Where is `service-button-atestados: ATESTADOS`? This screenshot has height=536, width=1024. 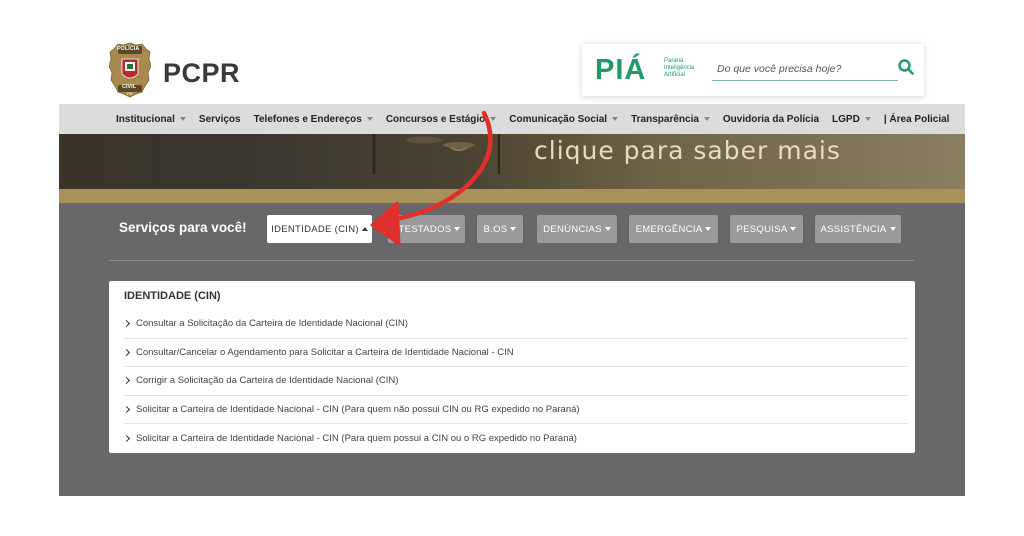 service-button-atestados: ATESTADOS is located at coordinates (426, 229).